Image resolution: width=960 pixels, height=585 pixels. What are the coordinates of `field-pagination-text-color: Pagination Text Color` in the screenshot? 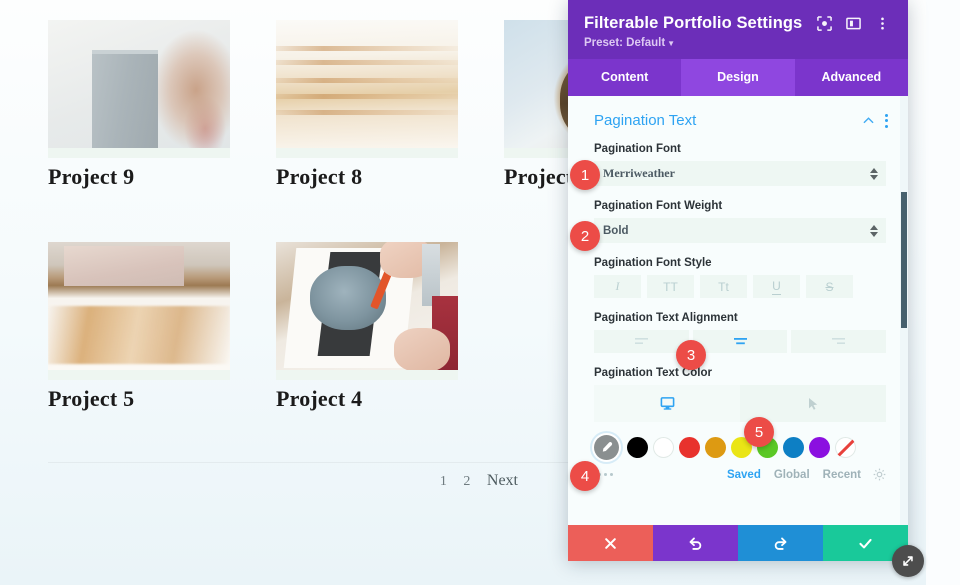 It's located at (738, 394).